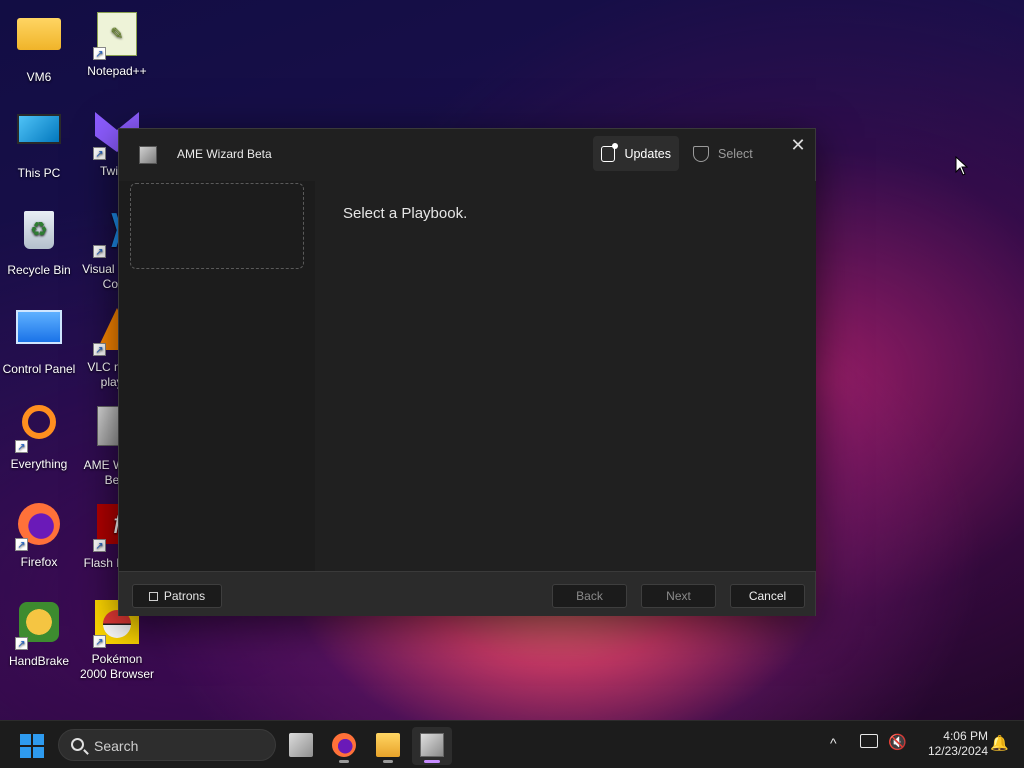 The image size is (1024, 768). What do you see at coordinates (32, 746) in the screenshot?
I see `start-button` at bounding box center [32, 746].